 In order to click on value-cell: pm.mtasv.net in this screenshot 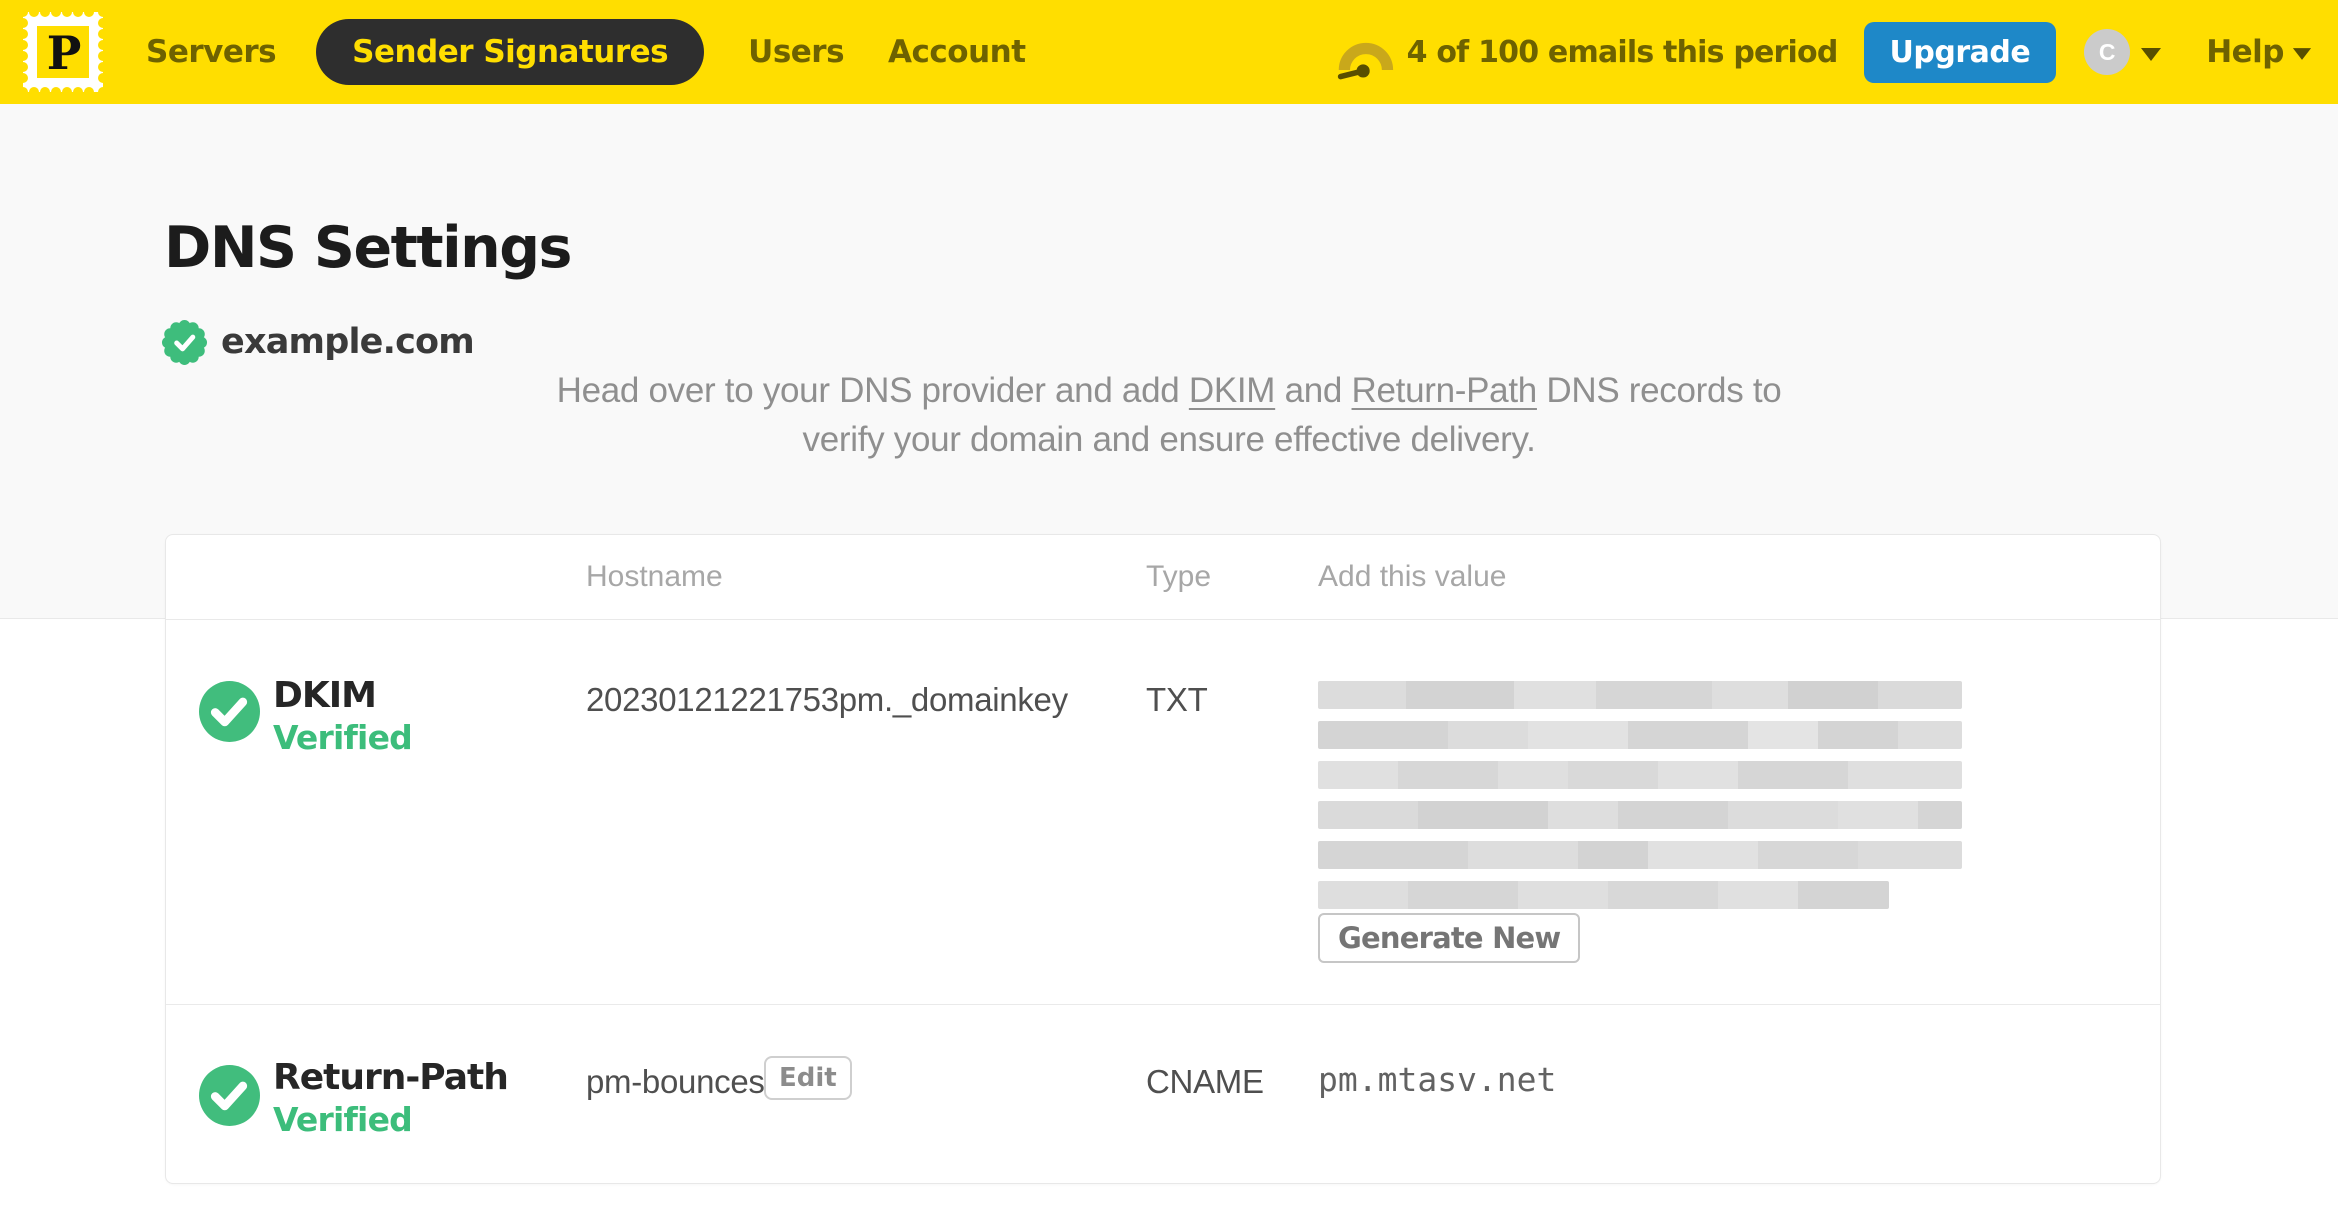, I will do `click(1437, 1079)`.